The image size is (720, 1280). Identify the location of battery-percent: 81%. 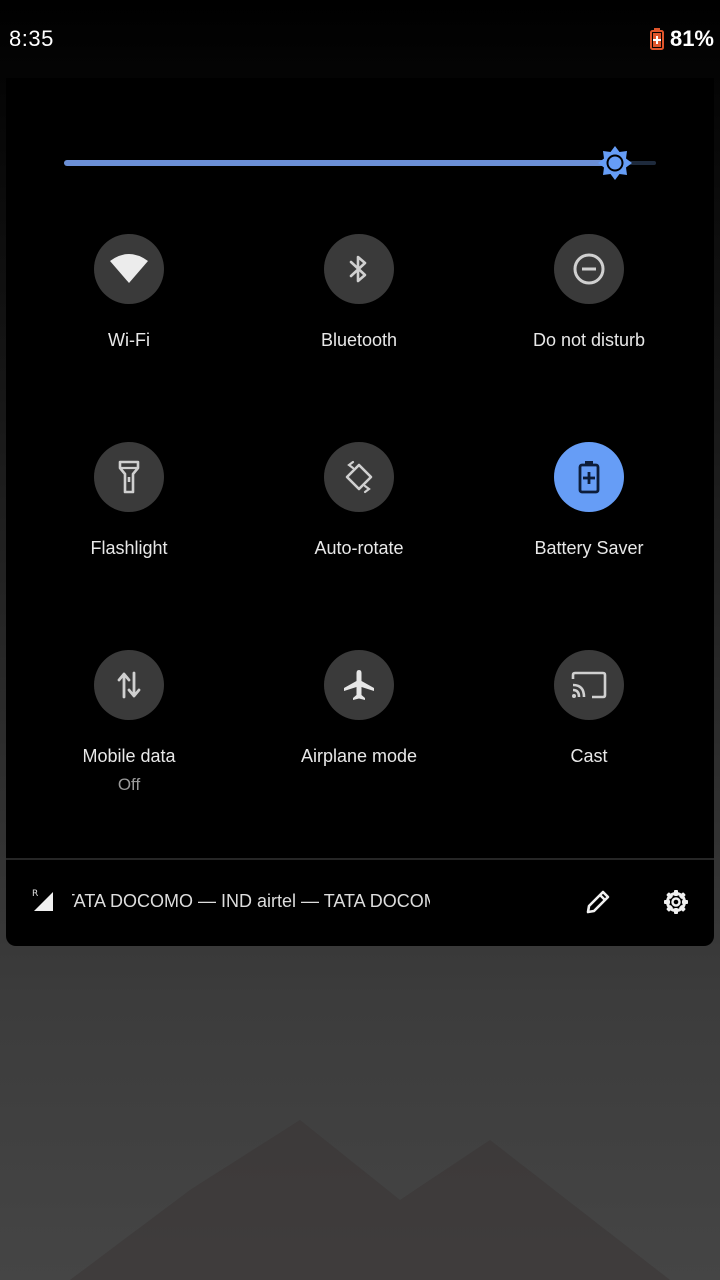
(691, 38).